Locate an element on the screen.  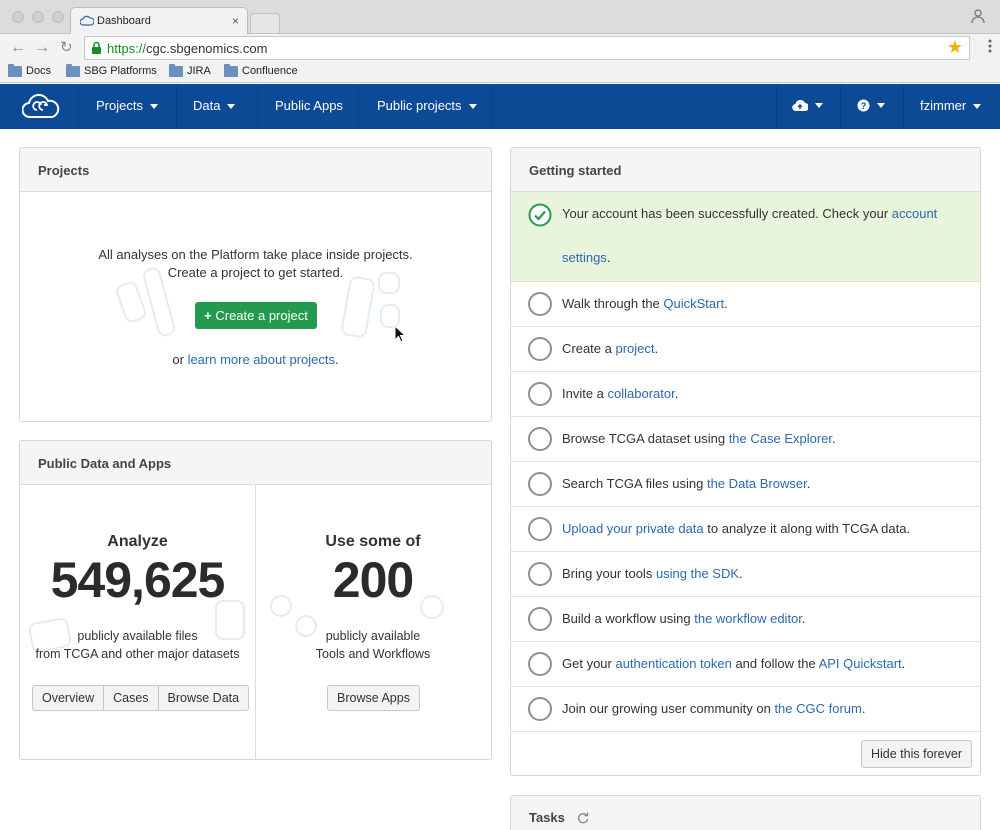
getting-started-footer: Hide this forever is located at coordinates (745, 753).